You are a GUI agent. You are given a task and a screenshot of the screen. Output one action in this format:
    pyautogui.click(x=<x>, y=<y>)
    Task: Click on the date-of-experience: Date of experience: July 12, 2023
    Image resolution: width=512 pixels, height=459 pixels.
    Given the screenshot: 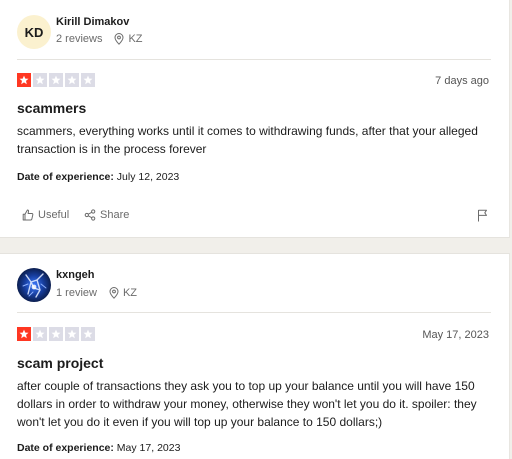 What is the action you would take?
    pyautogui.click(x=98, y=177)
    